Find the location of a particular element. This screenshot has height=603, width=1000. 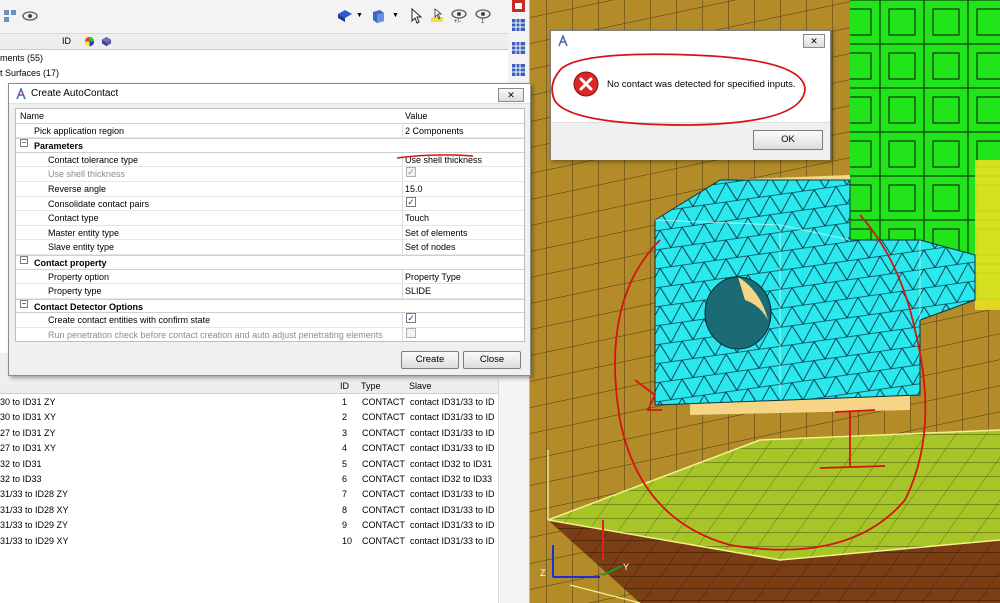

cursor-icon is located at coordinates (416, 16).